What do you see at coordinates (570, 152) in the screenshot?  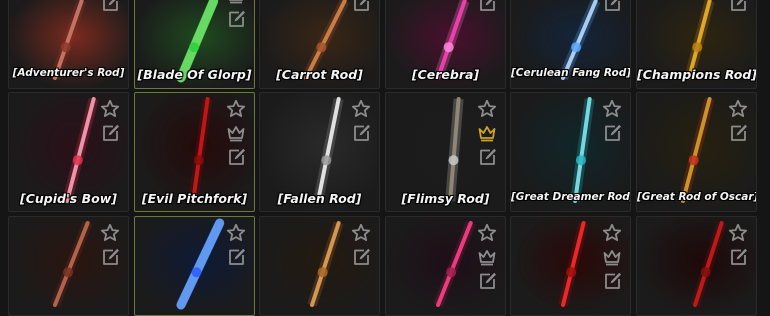 I see `item-slot: [Great Dreamer Rod]` at bounding box center [570, 152].